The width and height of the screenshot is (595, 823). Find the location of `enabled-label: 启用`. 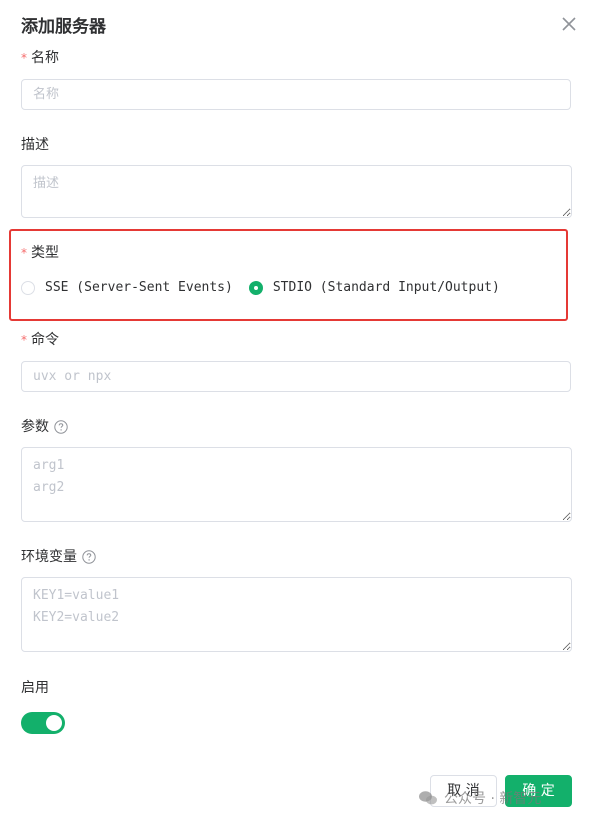

enabled-label: 启用 is located at coordinates (35, 688).